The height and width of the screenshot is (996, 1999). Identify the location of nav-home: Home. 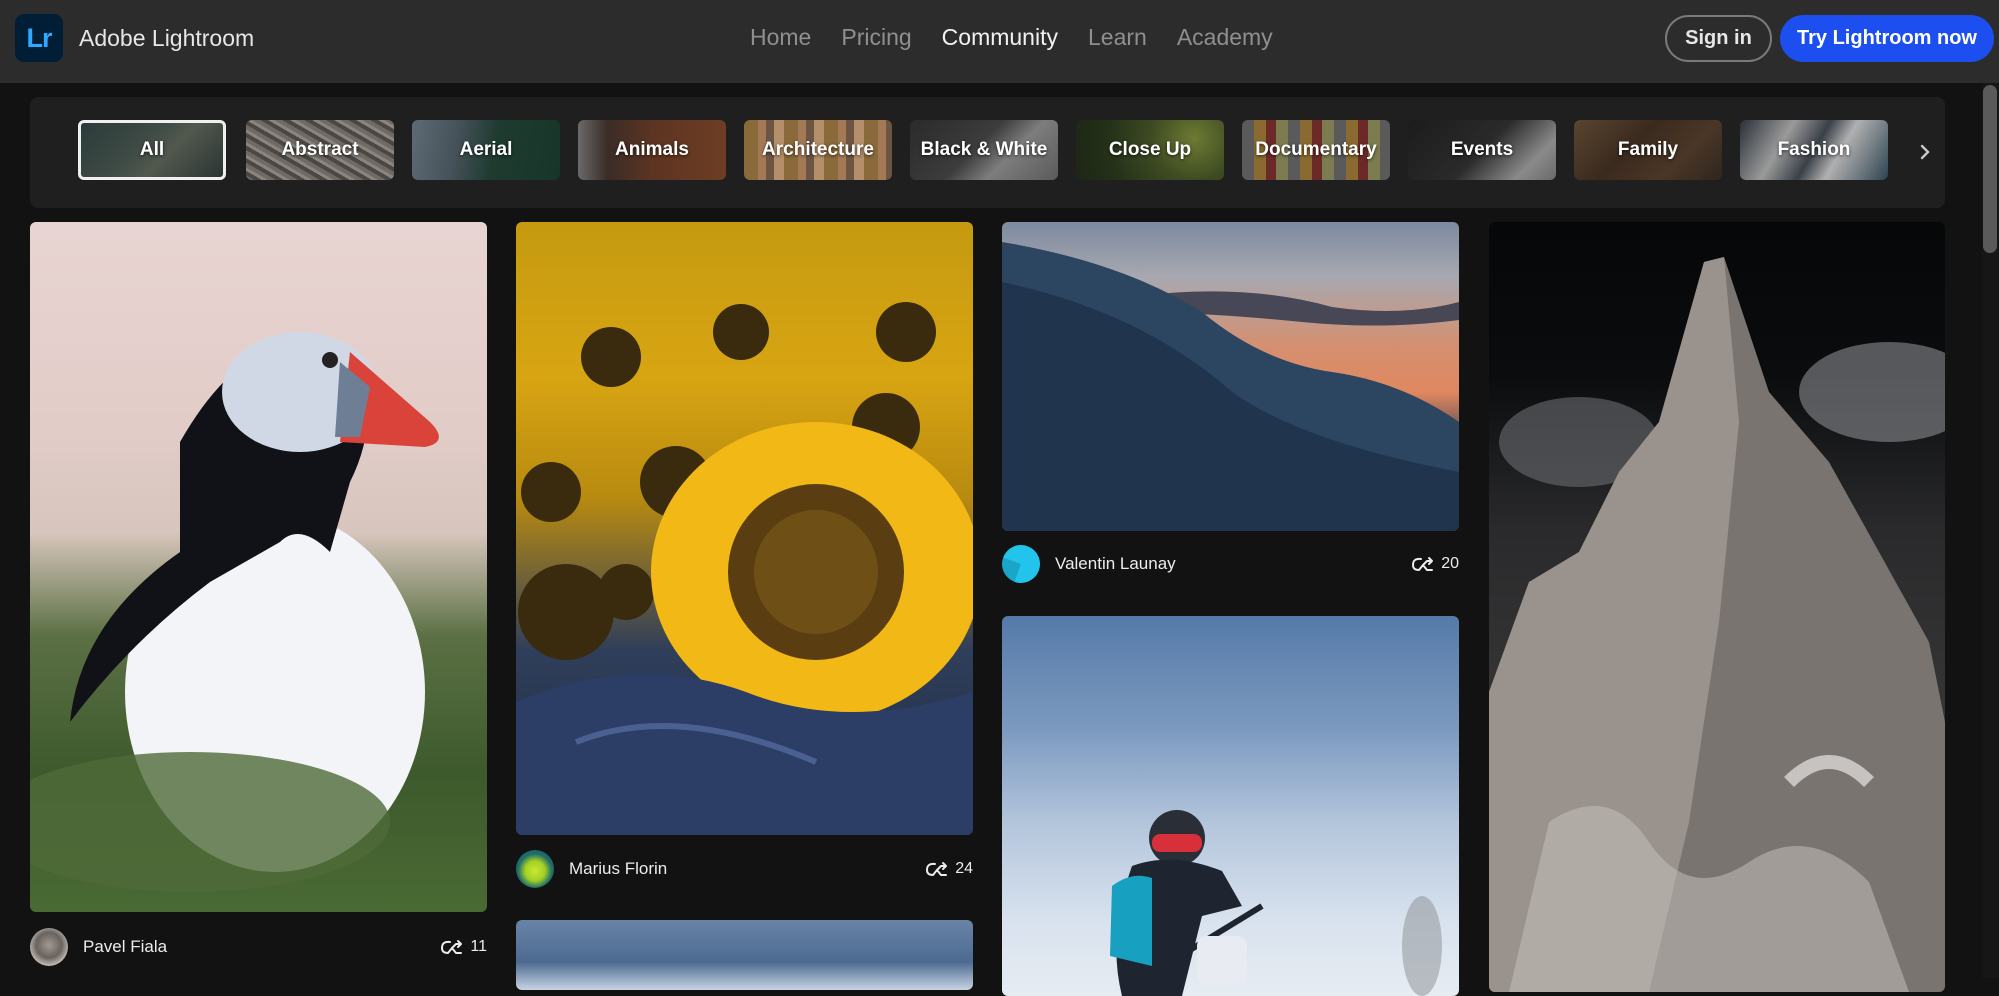
(780, 37).